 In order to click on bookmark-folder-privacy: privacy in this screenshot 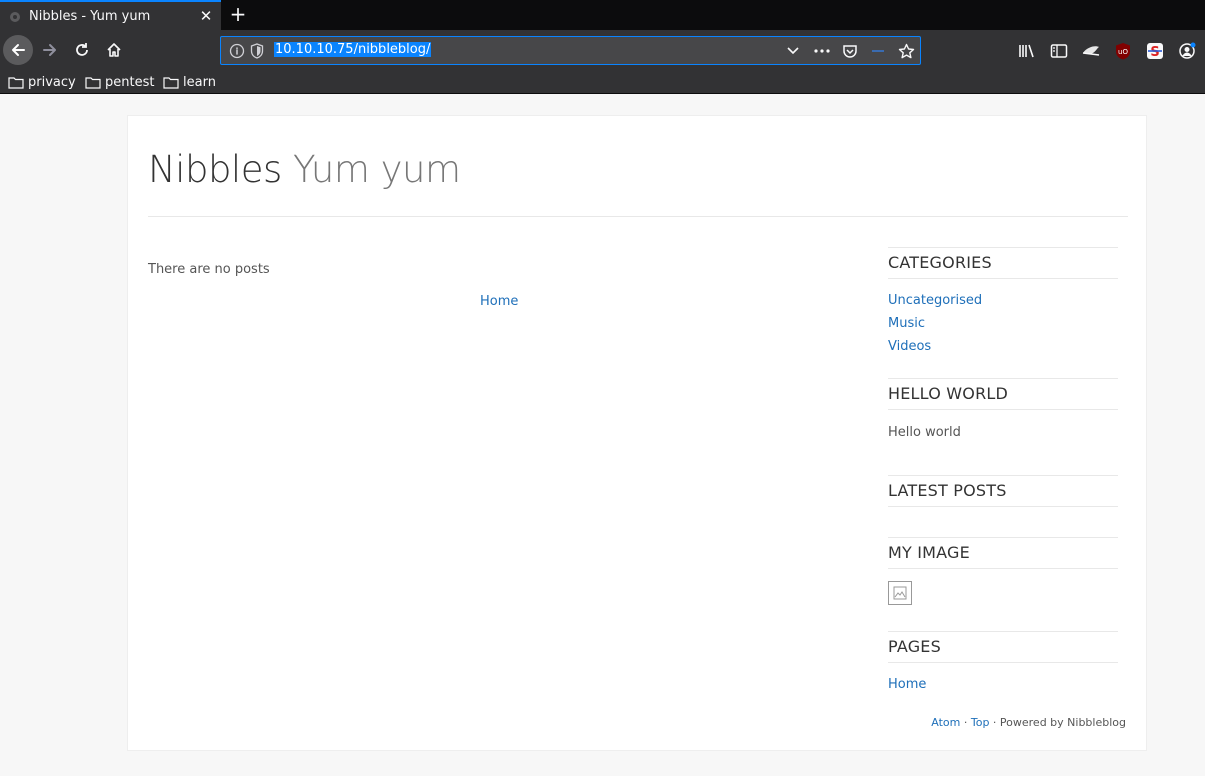, I will do `click(42, 82)`.